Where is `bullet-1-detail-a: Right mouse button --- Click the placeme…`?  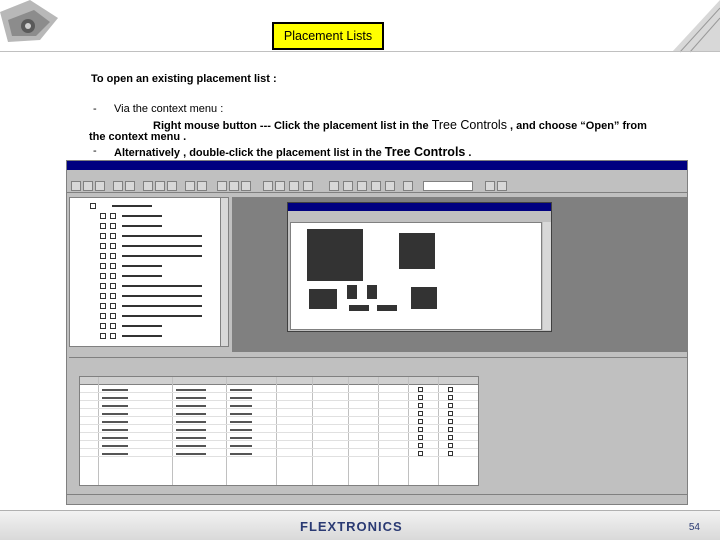
bullet-1-detail-a: Right mouse button --- Click the placeme… is located at coordinates (292, 126).